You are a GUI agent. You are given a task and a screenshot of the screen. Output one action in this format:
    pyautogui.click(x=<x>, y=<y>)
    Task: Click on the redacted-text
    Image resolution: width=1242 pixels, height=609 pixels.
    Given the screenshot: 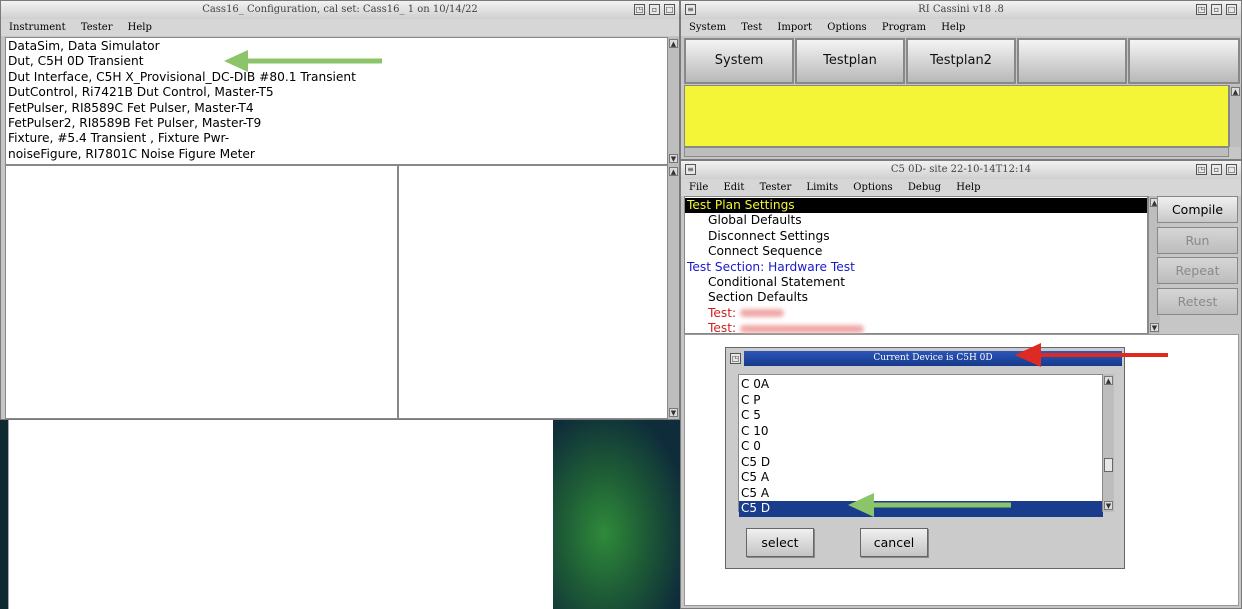 What is the action you would take?
    pyautogui.click(x=801, y=328)
    